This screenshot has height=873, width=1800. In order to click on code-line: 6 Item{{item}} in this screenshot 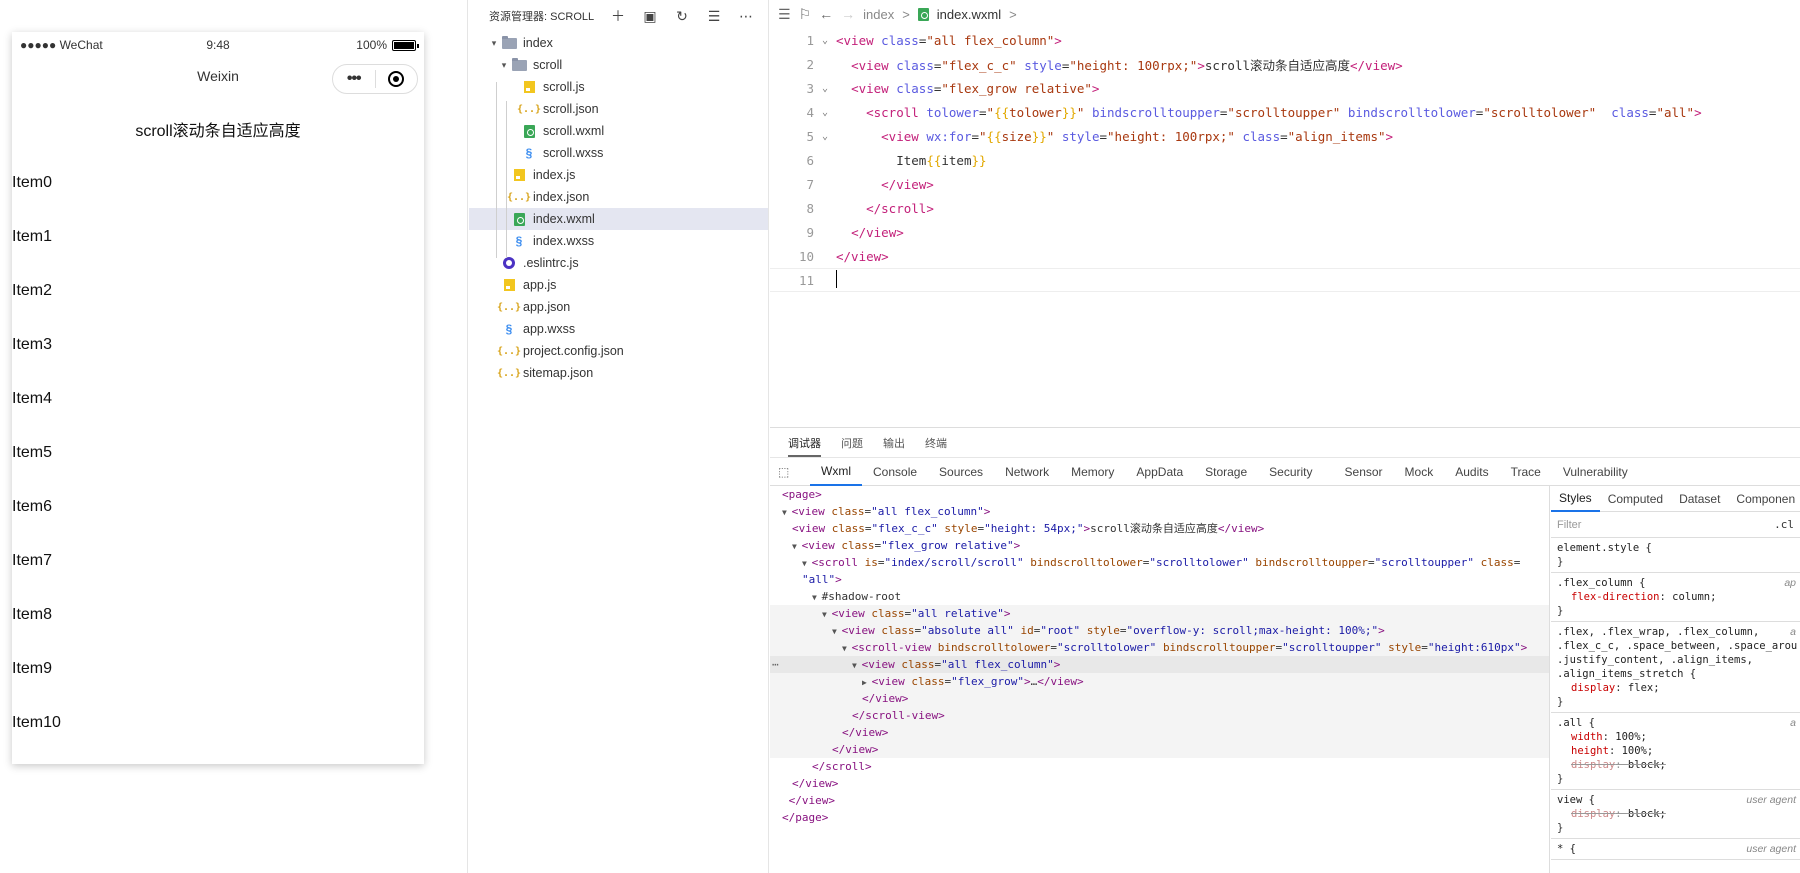, I will do `click(1285, 160)`.